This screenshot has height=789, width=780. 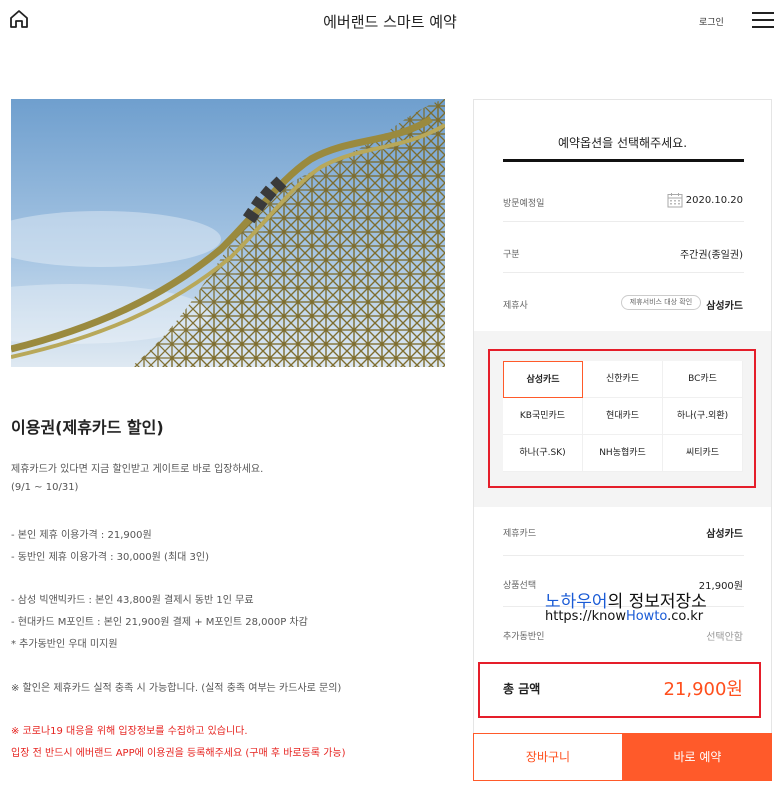 I want to click on covid-notice: ※ 코로나19 대응을 위해 입장정보를 수집하고 있습니다., so click(x=129, y=731).